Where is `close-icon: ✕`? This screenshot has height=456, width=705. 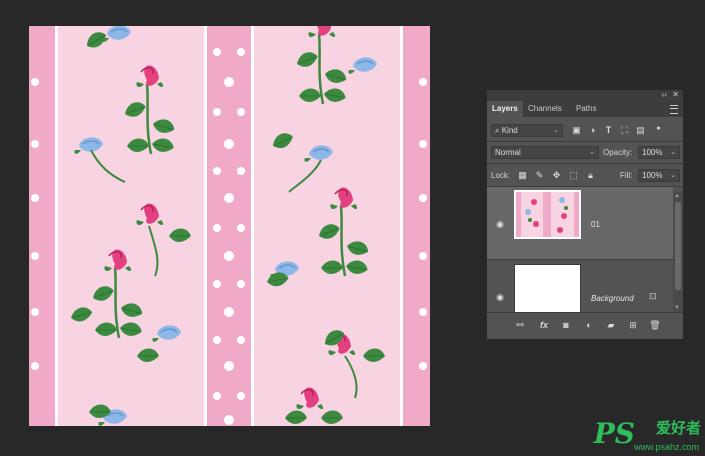 close-icon: ✕ is located at coordinates (675, 94).